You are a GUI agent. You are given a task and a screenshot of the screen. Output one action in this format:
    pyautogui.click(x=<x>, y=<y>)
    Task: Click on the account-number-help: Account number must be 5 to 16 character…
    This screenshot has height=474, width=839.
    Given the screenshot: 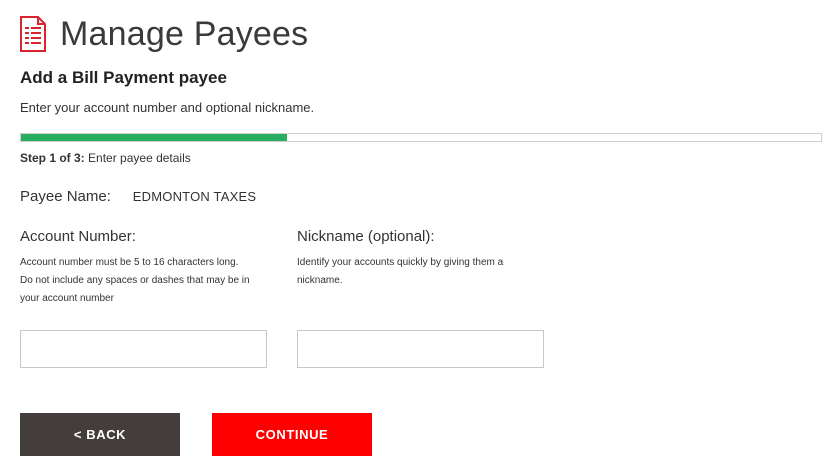 What is the action you would take?
    pyautogui.click(x=145, y=281)
    